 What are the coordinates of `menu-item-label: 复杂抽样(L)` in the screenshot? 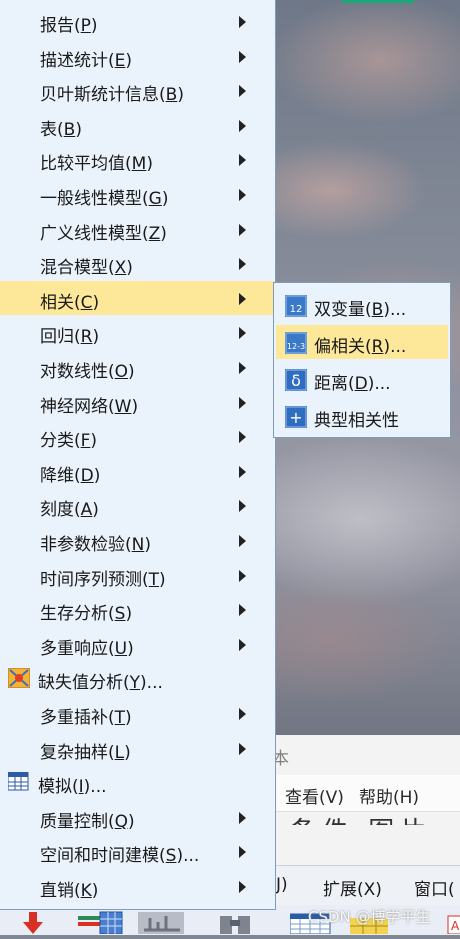 It's located at (85, 752).